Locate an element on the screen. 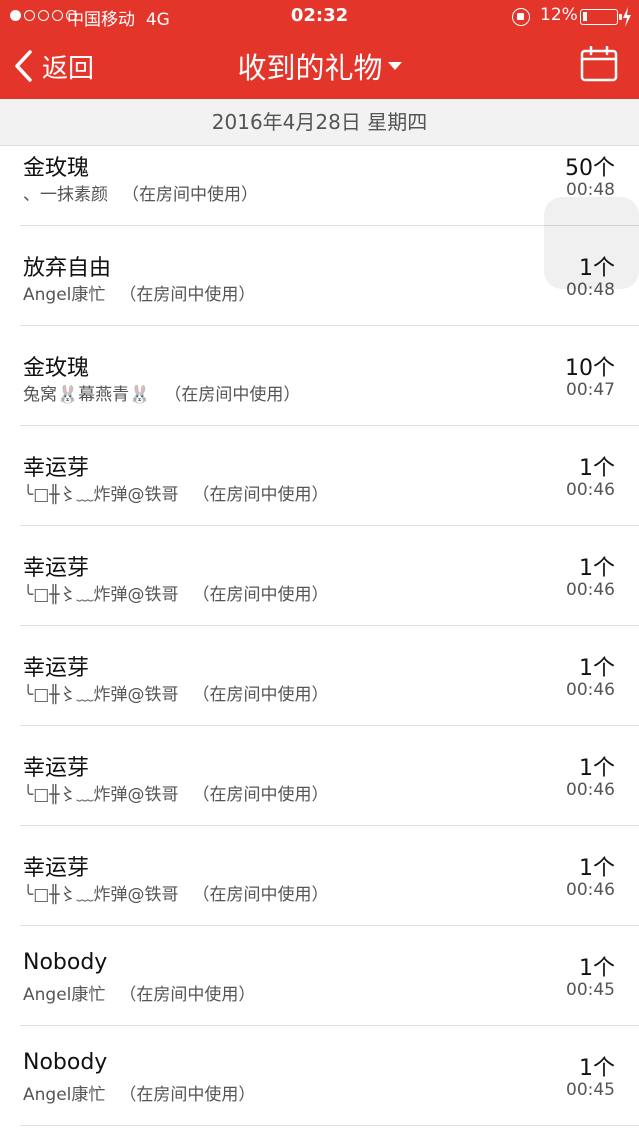 The image size is (639, 1134). status-bar: 中国移动 4G 02:32 12% is located at coordinates (319, 17).